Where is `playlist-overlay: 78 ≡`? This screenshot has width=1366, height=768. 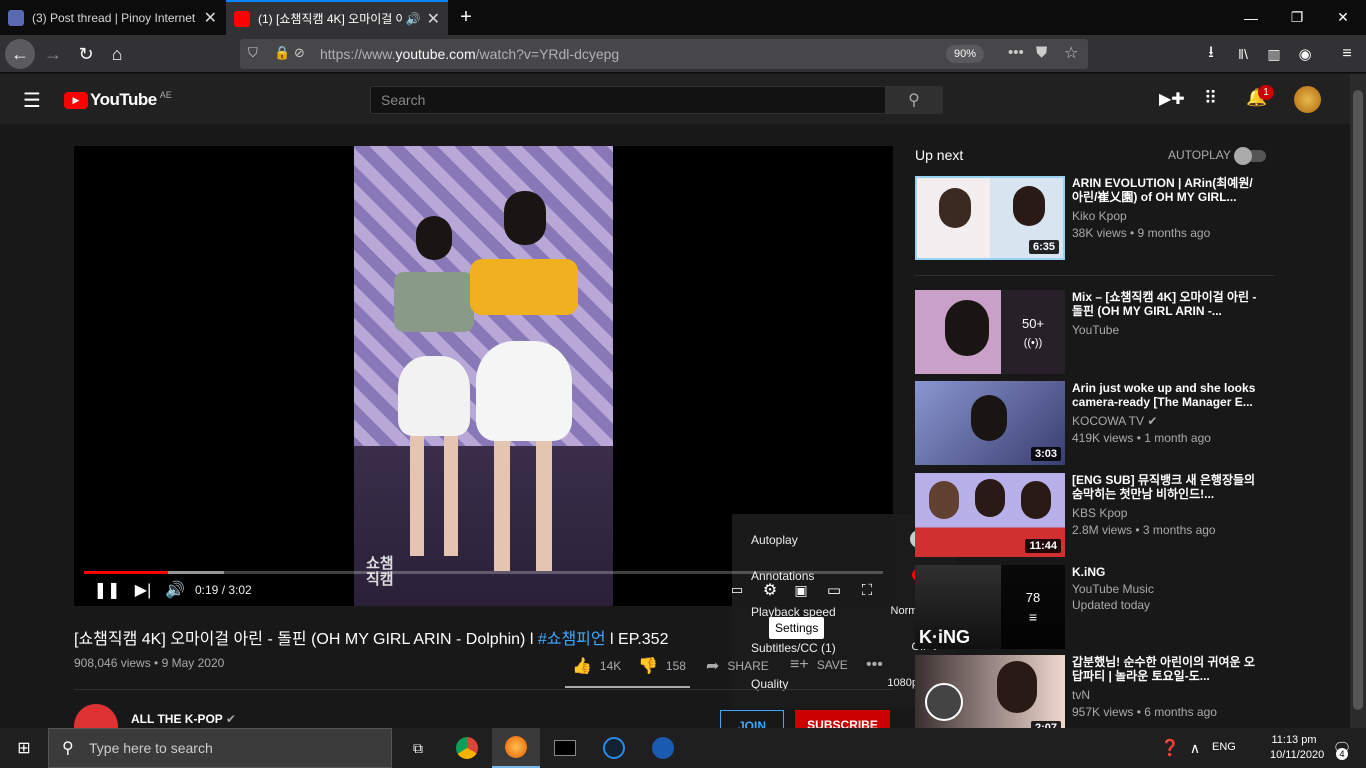 playlist-overlay: 78 ≡ is located at coordinates (1033, 607).